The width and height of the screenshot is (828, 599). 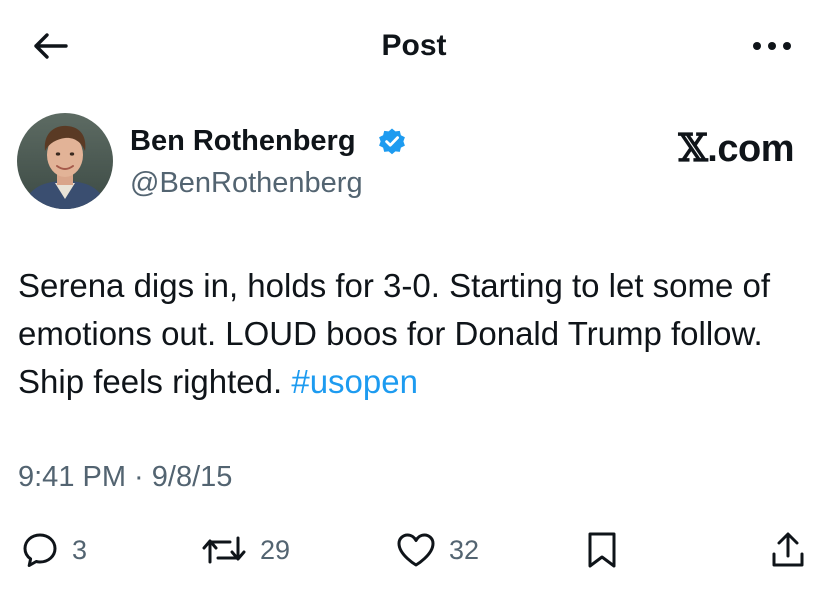 I want to click on bookmark-button, so click(x=602, y=550).